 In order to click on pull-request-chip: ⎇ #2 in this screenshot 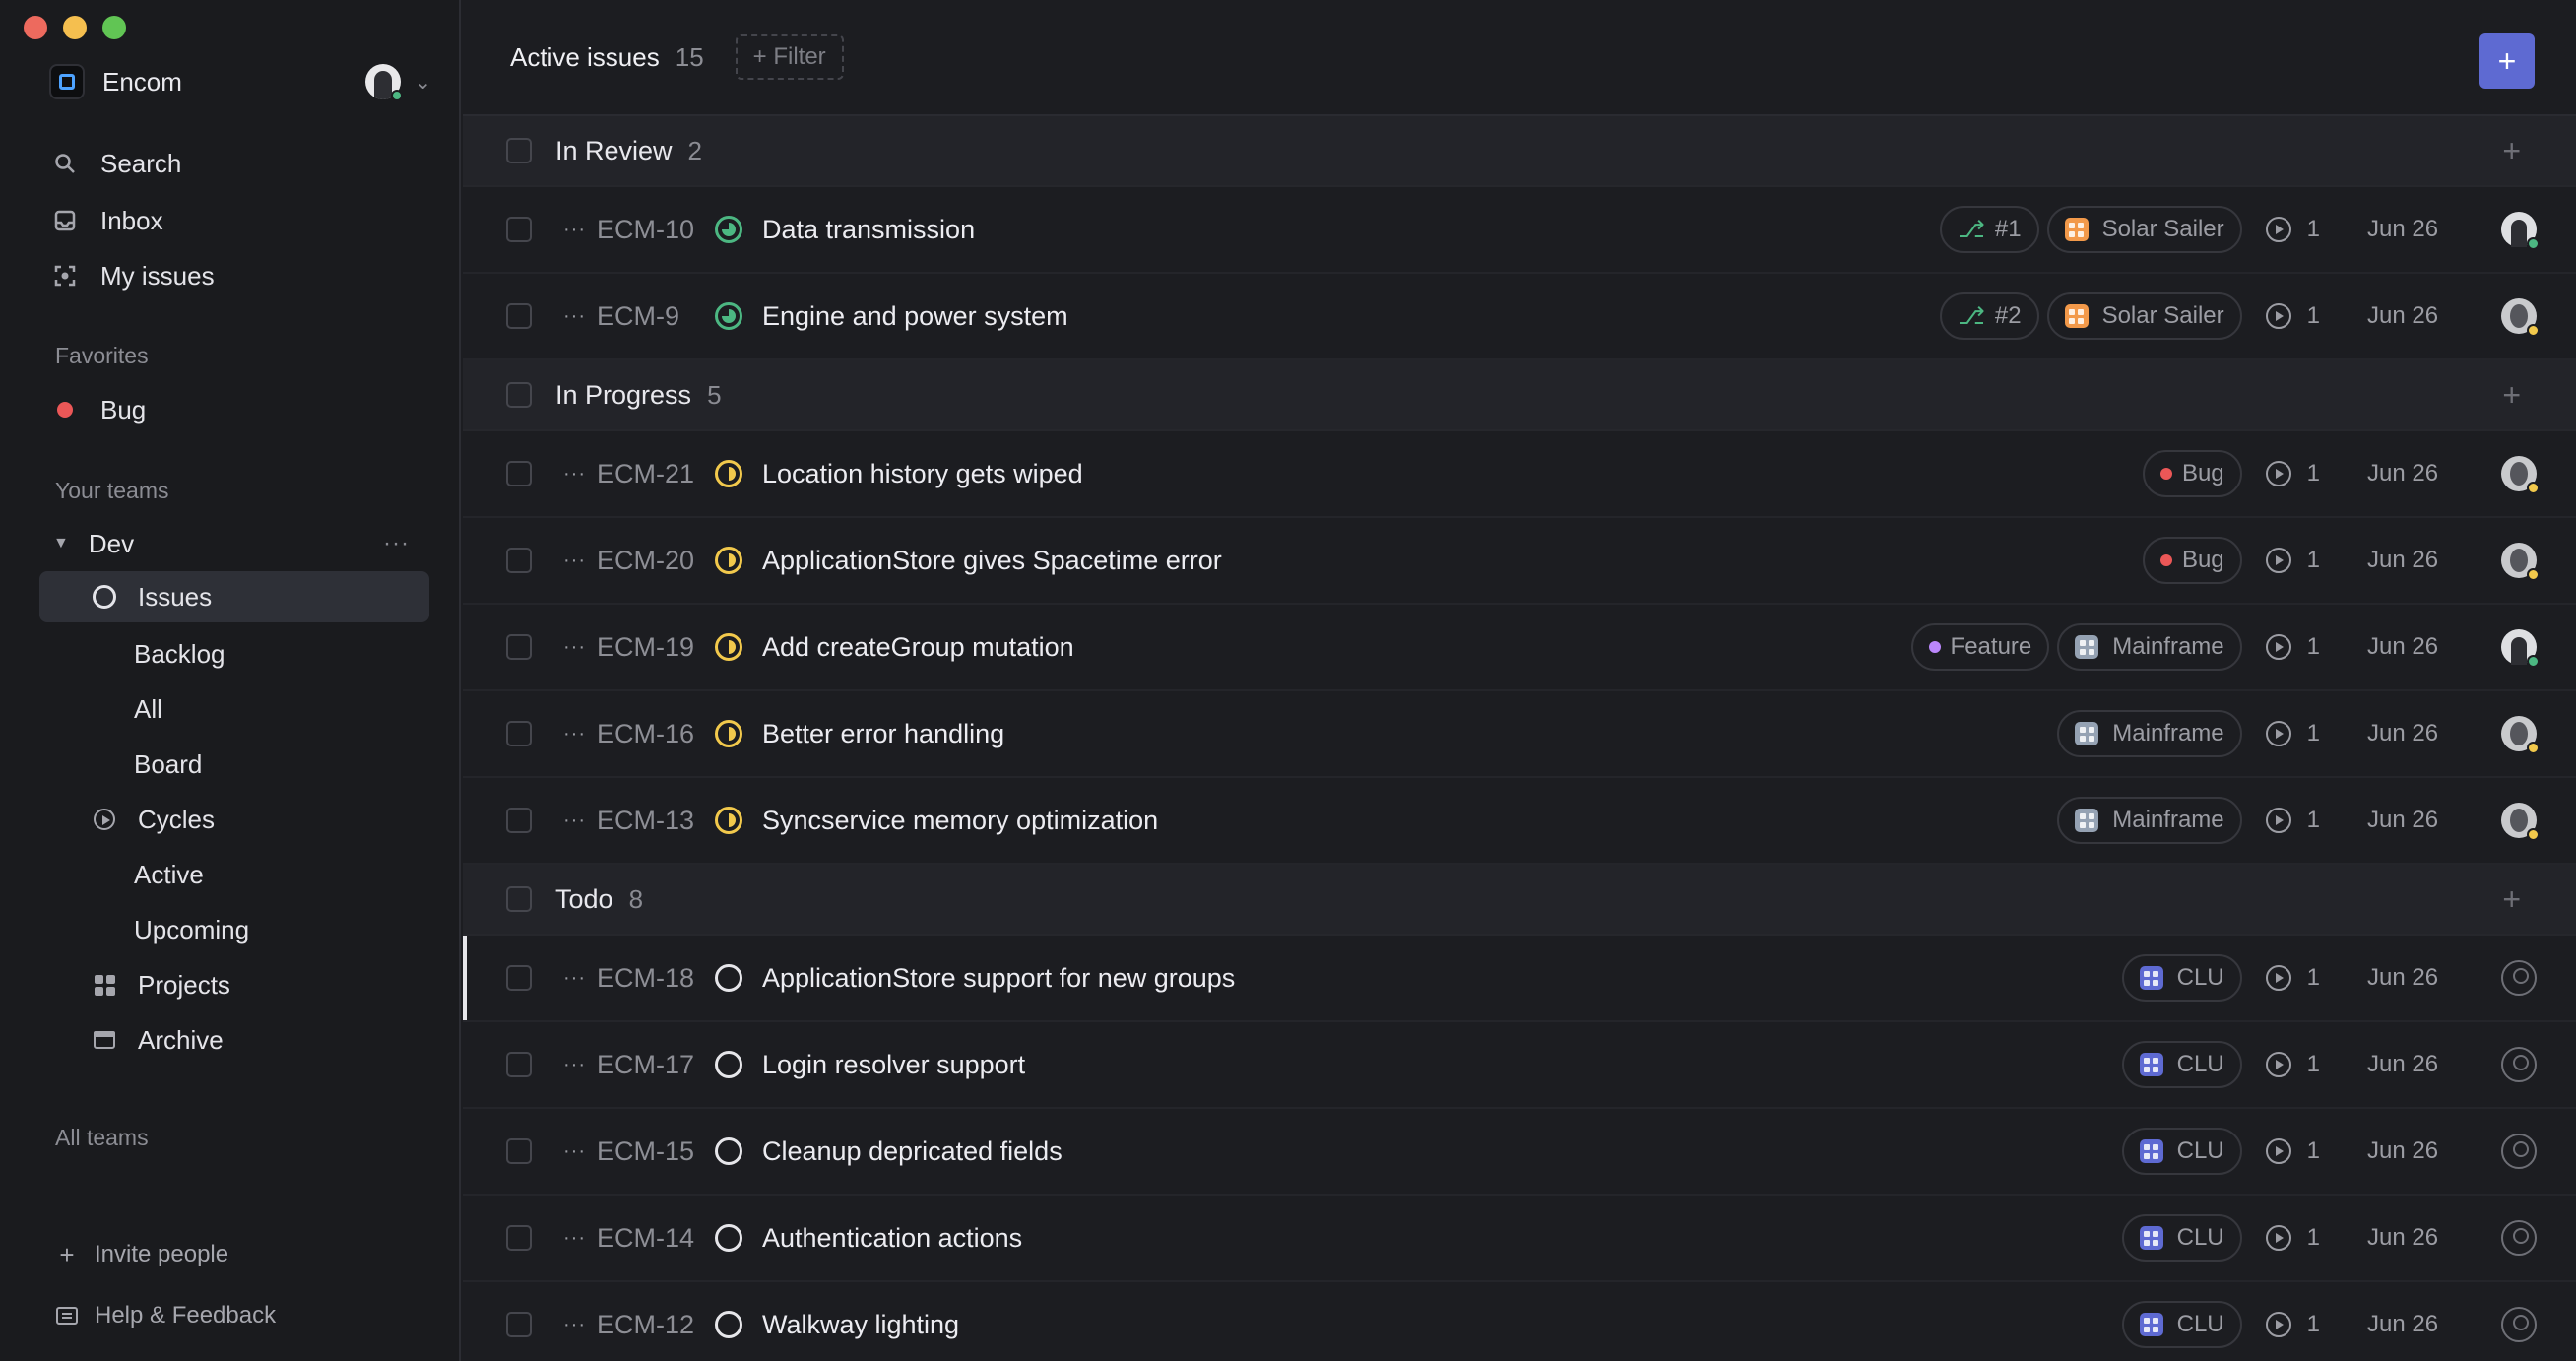, I will do `click(1989, 316)`.